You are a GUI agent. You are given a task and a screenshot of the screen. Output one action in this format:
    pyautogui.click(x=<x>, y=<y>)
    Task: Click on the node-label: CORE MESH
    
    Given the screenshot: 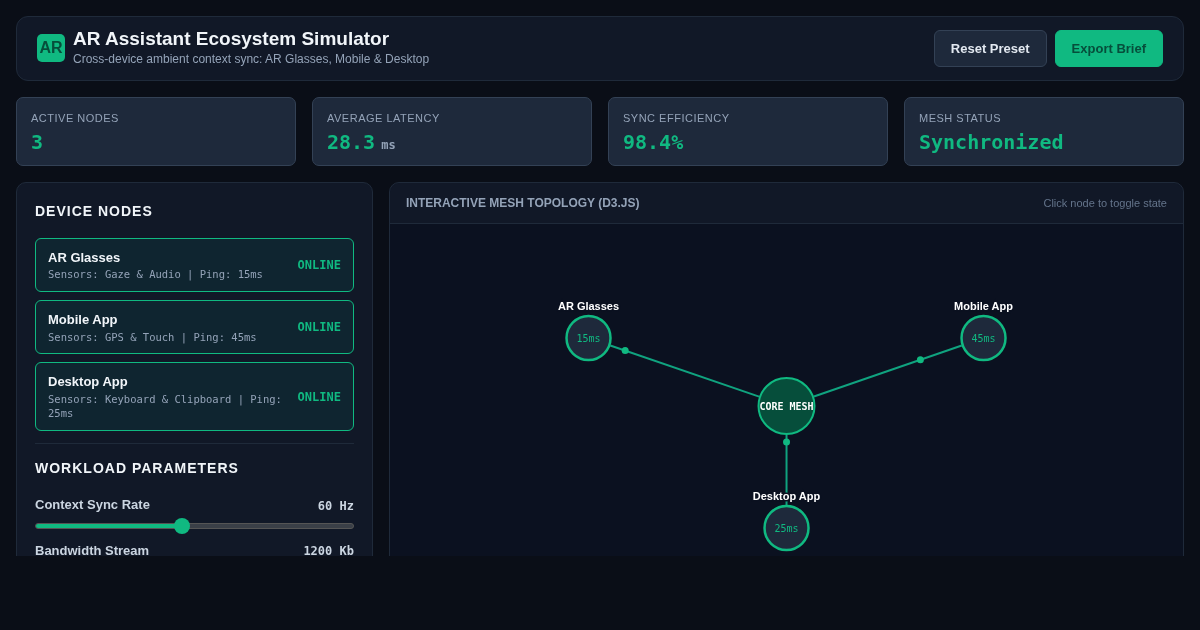 What is the action you would take?
    pyautogui.click(x=786, y=406)
    